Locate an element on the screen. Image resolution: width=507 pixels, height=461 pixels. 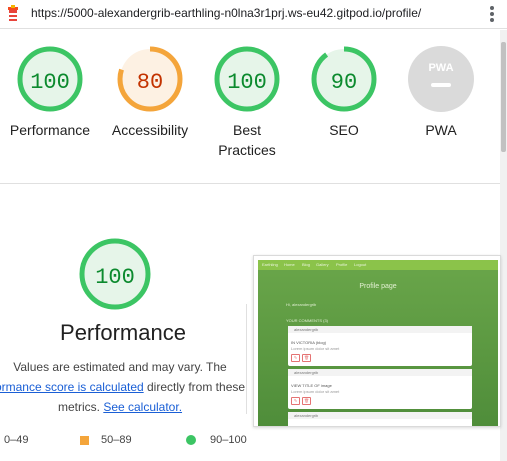
gauge-accessibility-ring: 80 is located at coordinates (150, 79).